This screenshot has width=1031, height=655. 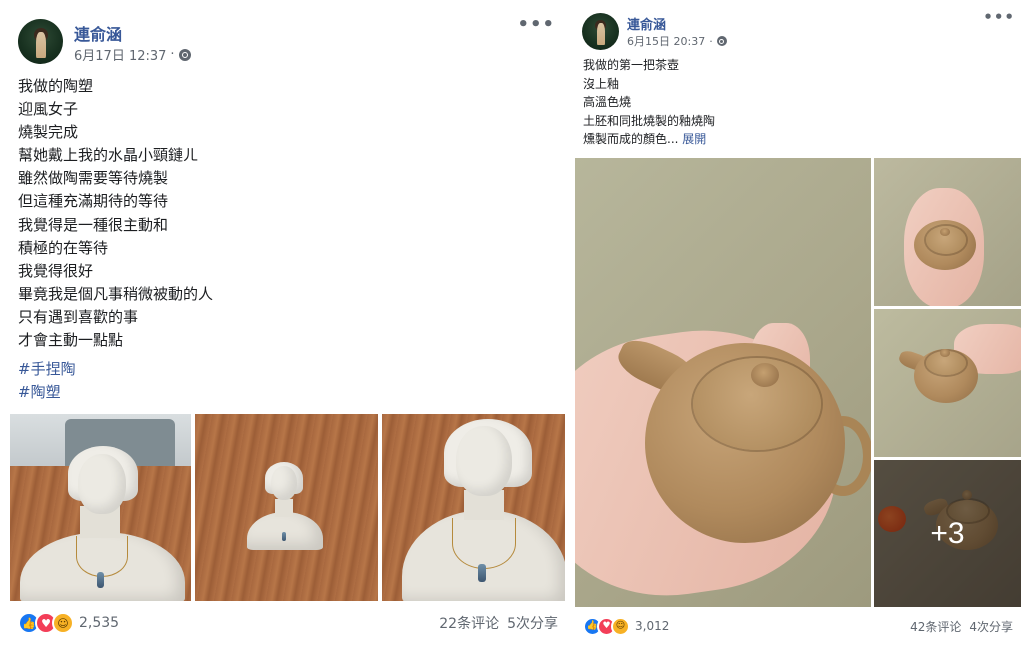 What do you see at coordinates (115, 369) in the screenshot?
I see `hashtag-link: #手捏陶` at bounding box center [115, 369].